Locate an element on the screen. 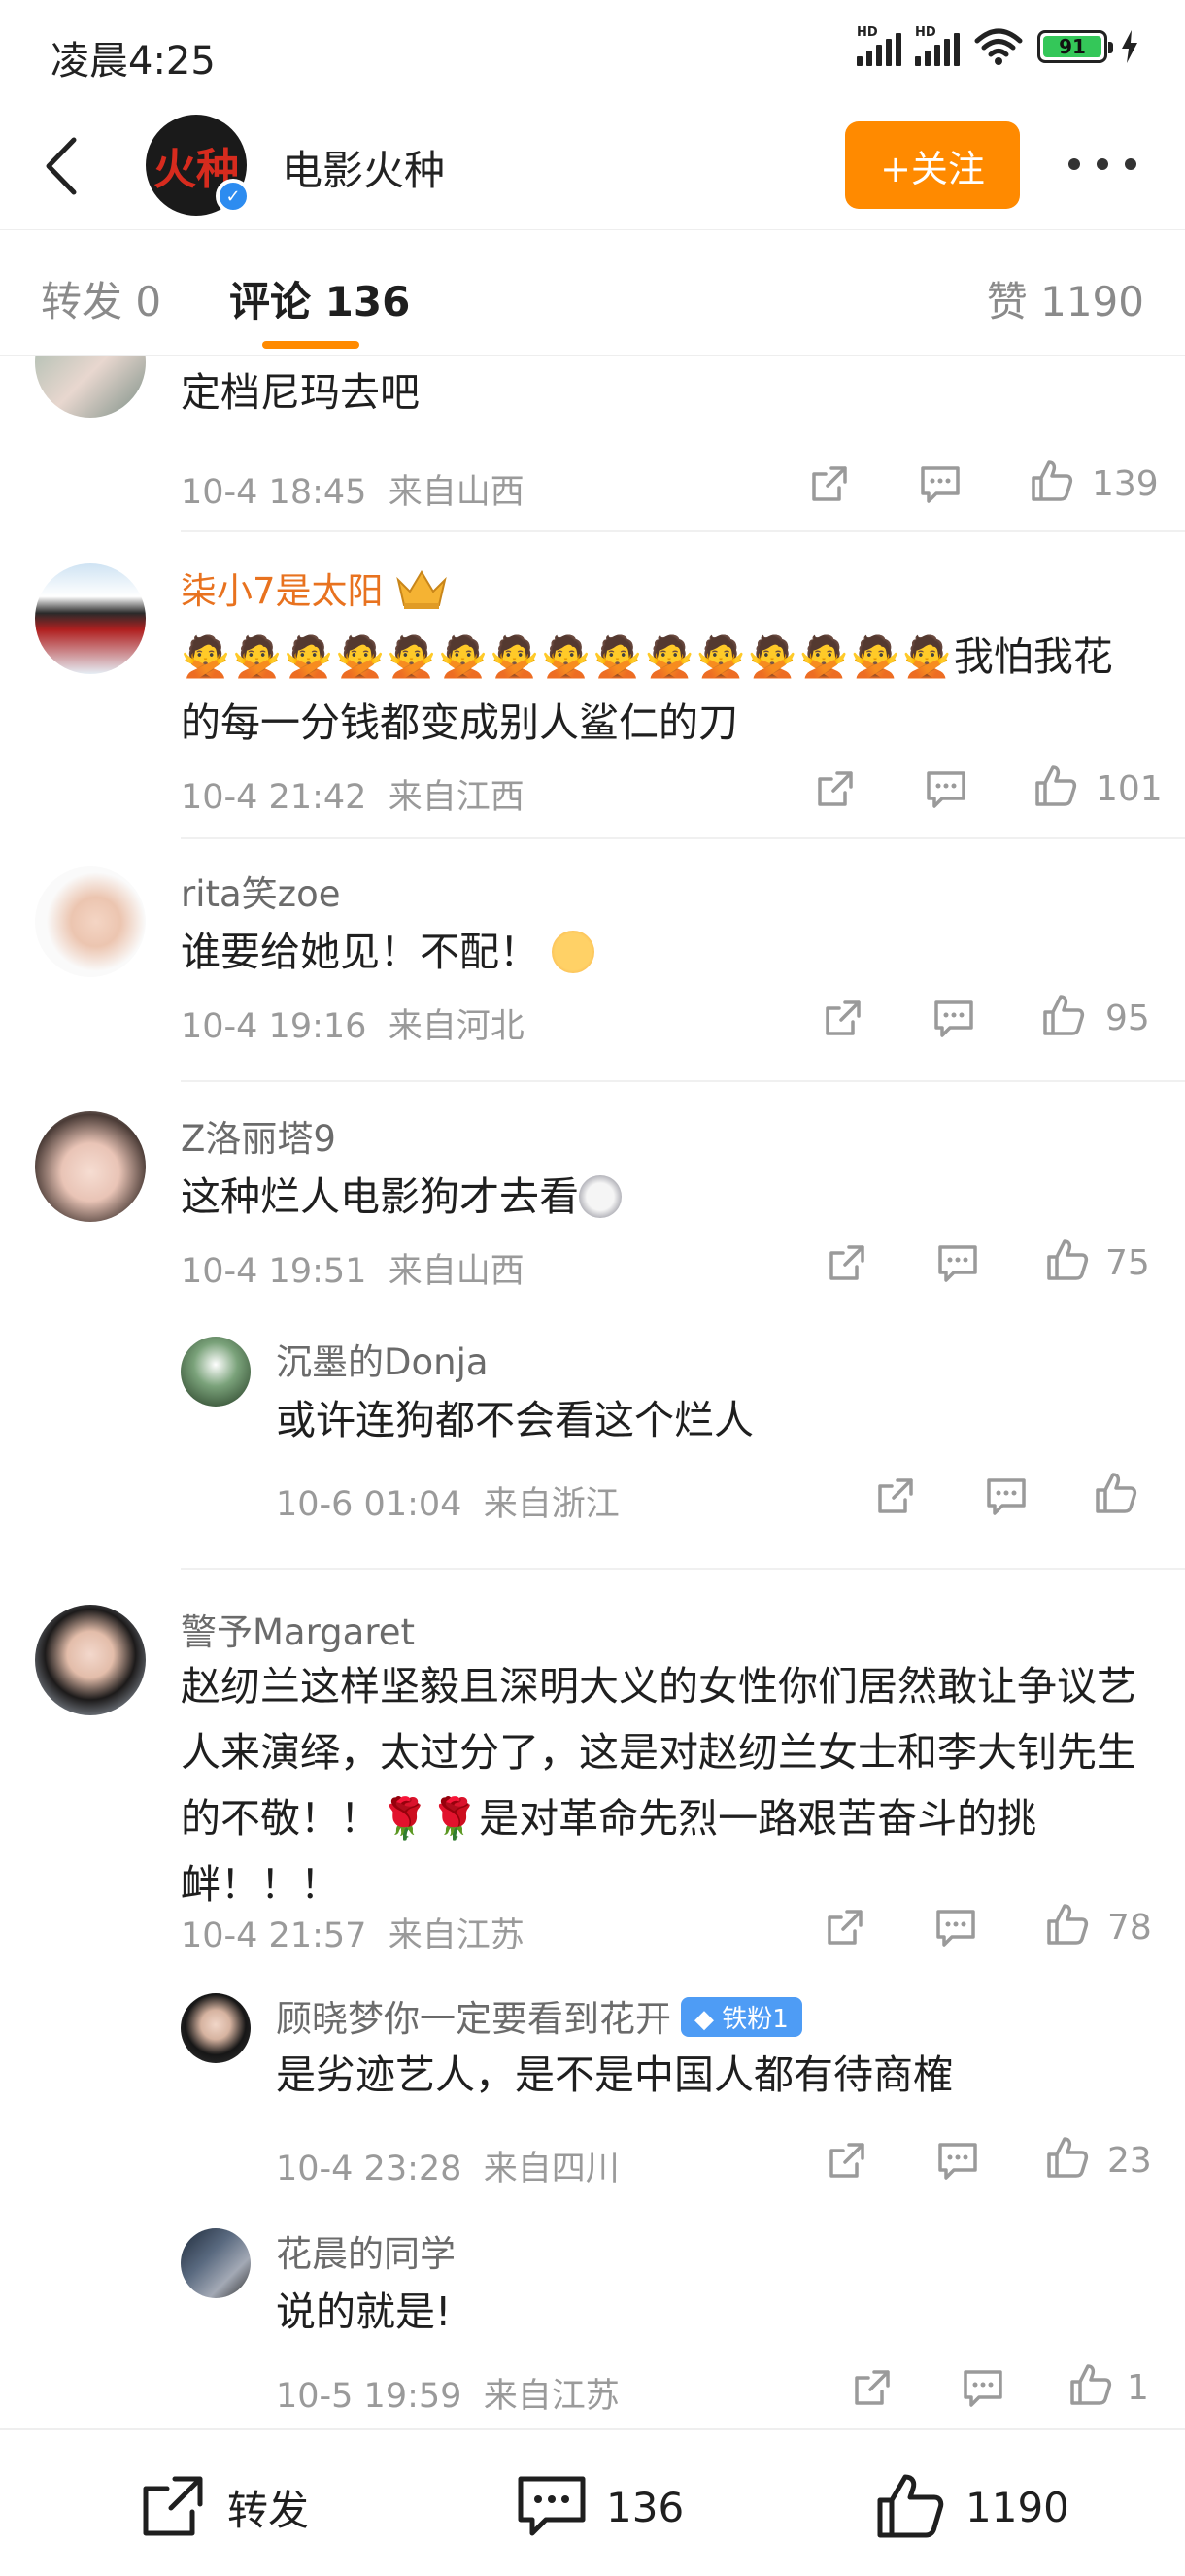 The image size is (1185, 2576). account-name: 电影火种 is located at coordinates (363, 167).